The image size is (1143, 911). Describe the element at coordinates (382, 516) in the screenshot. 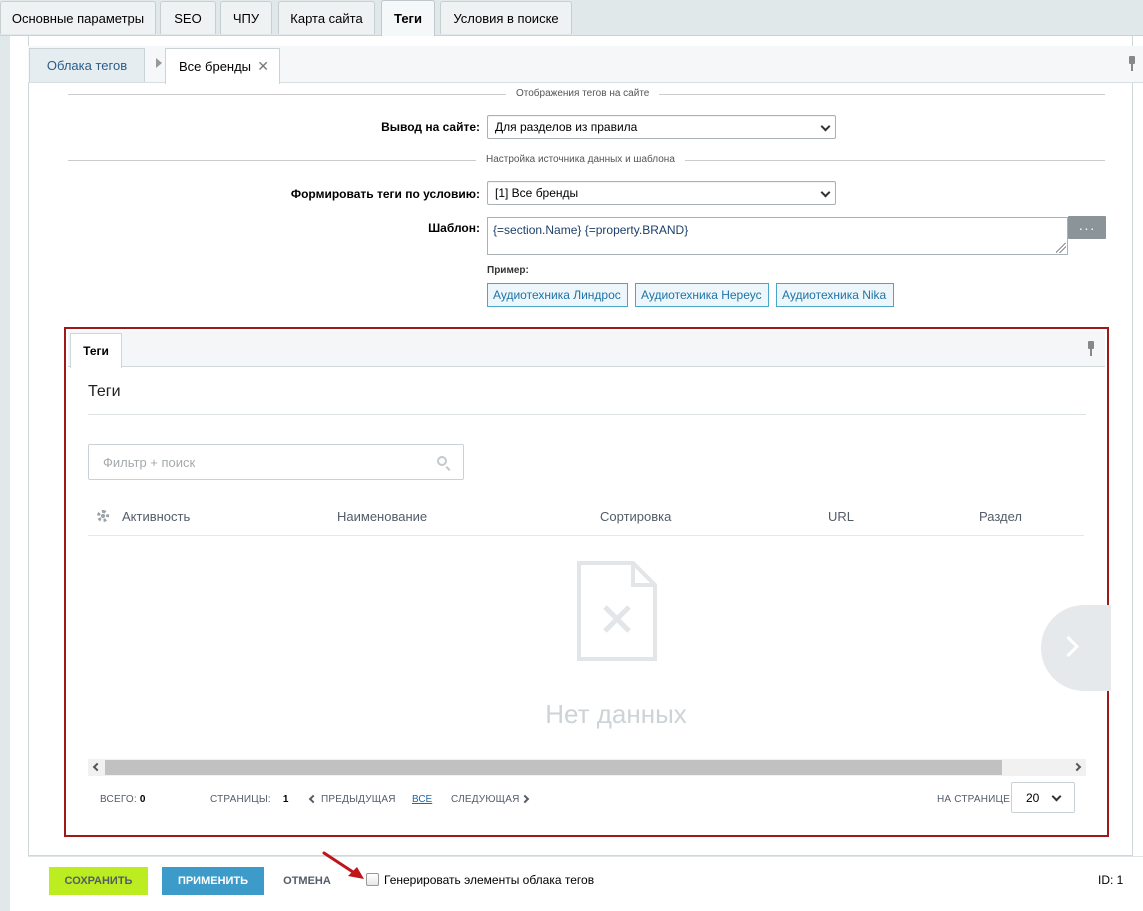

I see `column-header-name: Наименование` at that location.